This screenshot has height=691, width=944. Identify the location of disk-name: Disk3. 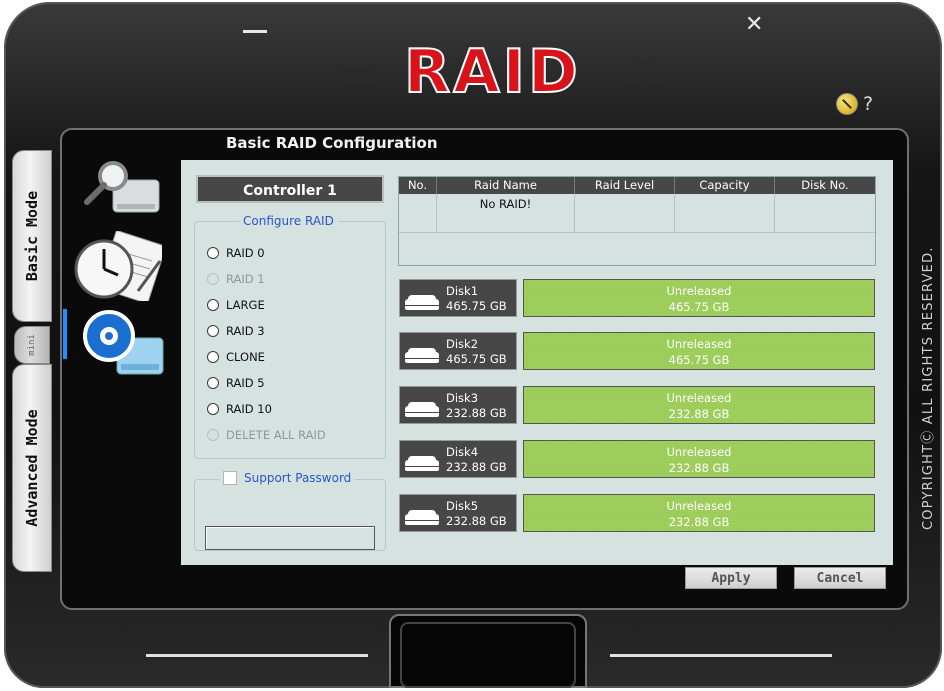
(462, 398).